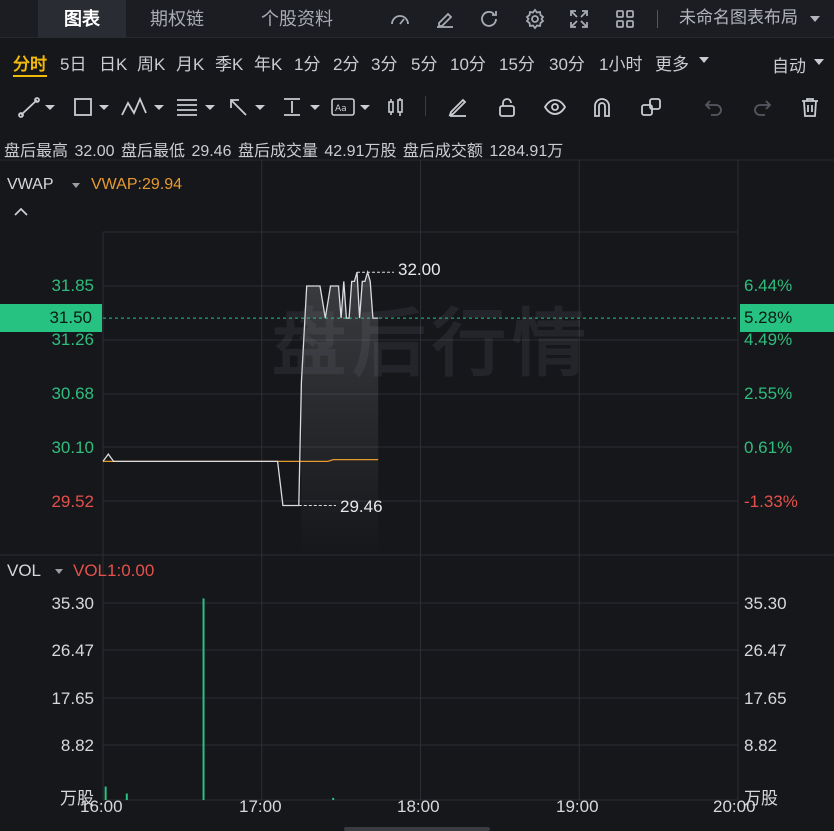 This screenshot has height=831, width=834. What do you see at coordinates (72, 501) in the screenshot?
I see `price-label: 29.52` at bounding box center [72, 501].